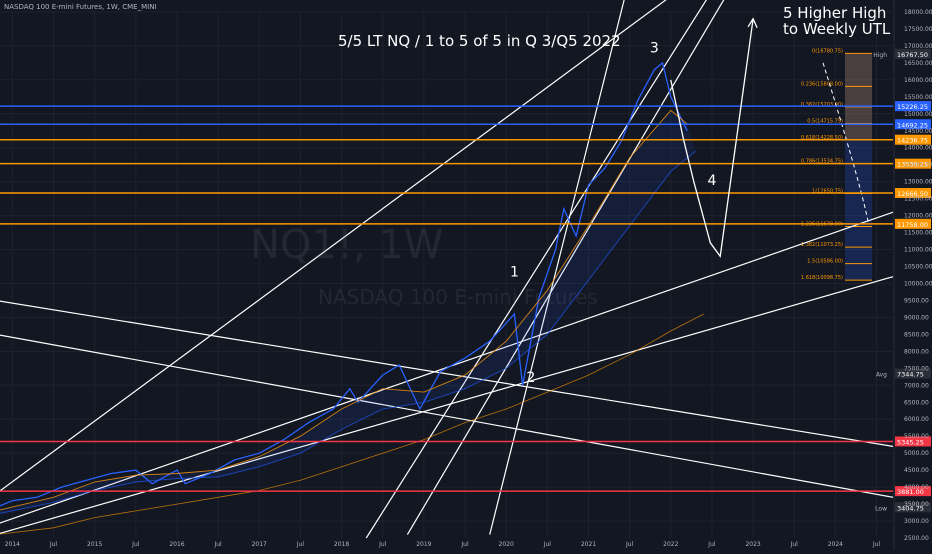 This screenshot has width=932, height=554. Describe the element at coordinates (514, 273) in the screenshot. I see `wave-label: 1` at that location.